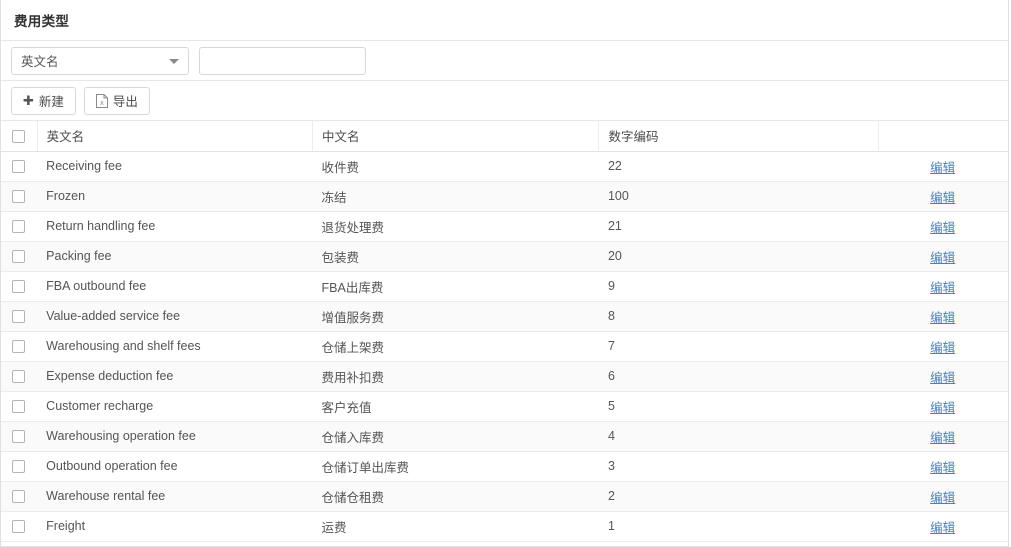 This screenshot has width=1011, height=547. I want to click on cell-chinese-name: 收件费, so click(455, 166).